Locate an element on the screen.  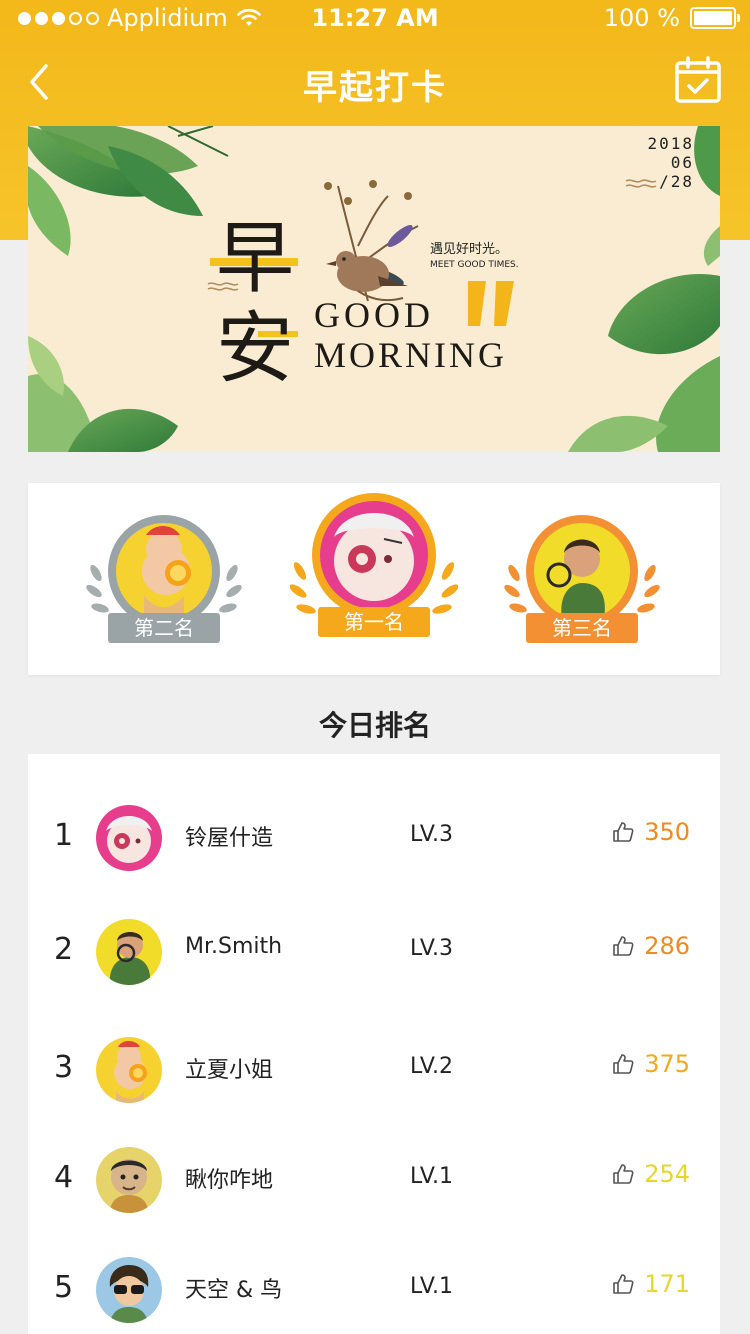
ranking-row: 2 Mr.Smith LV.3 286 is located at coordinates (374, 952).